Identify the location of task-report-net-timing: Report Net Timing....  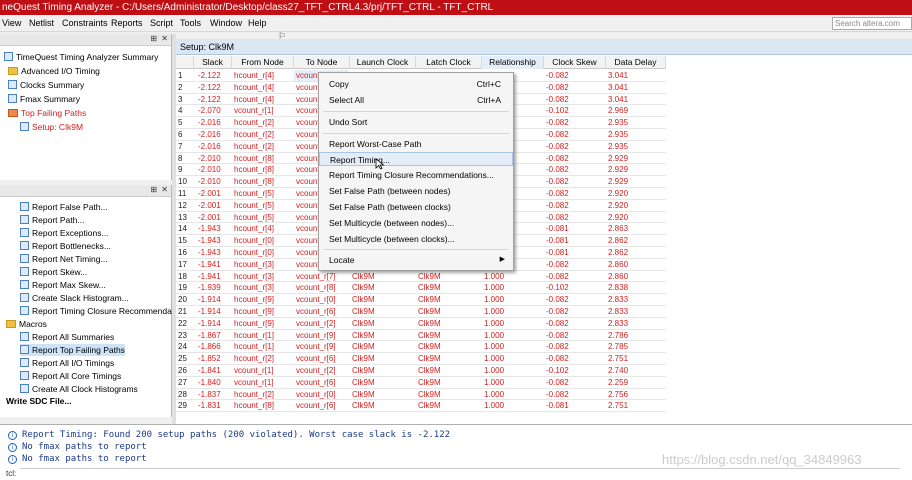
(64, 259).